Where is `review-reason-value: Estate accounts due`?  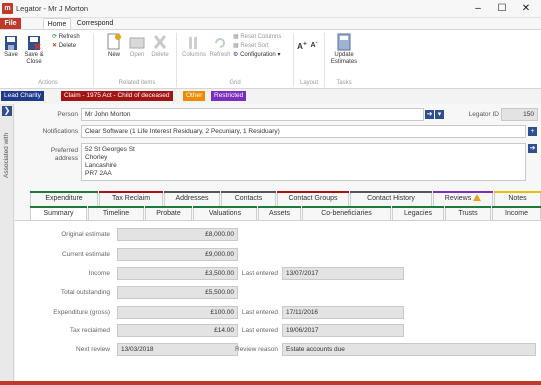 review-reason-value: Estate accounts due is located at coordinates (409, 349).